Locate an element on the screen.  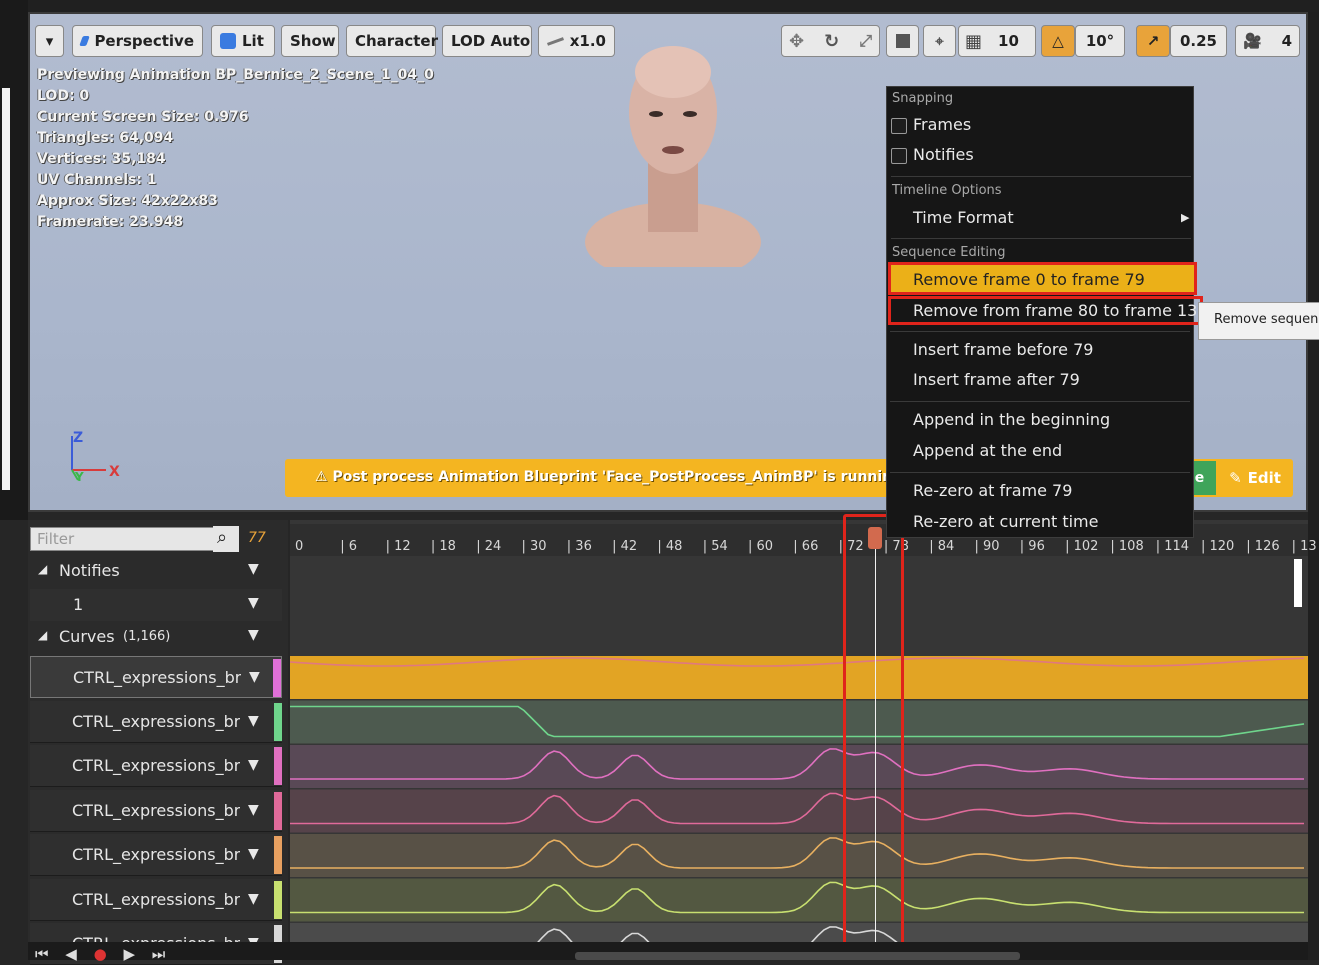
menu-item-append-end: Append at the end is located at coordinates (987, 450).